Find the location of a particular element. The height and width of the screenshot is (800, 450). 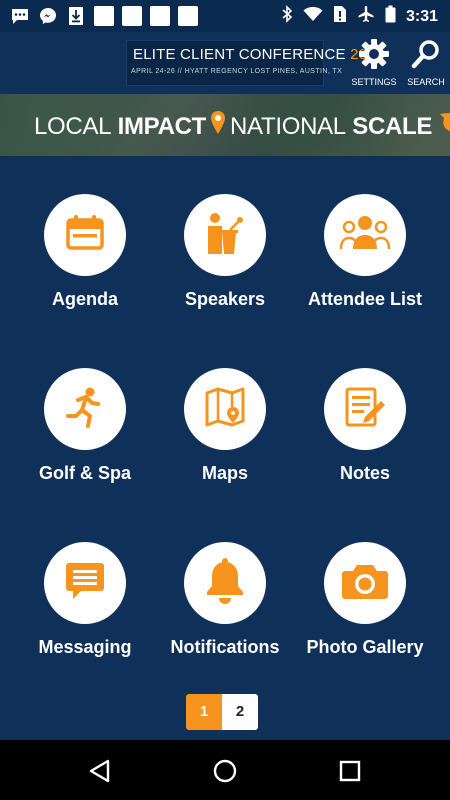

android-nav-bar is located at coordinates (225, 770).